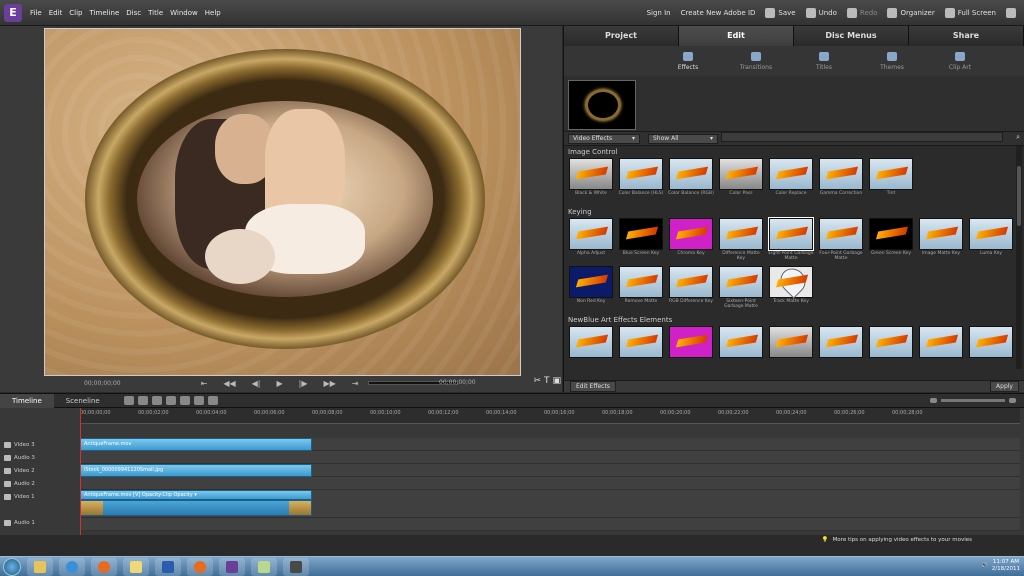 The width and height of the screenshot is (1024, 576). Describe the element at coordinates (142, 400) in the screenshot. I see `smart-mix-icon` at that location.